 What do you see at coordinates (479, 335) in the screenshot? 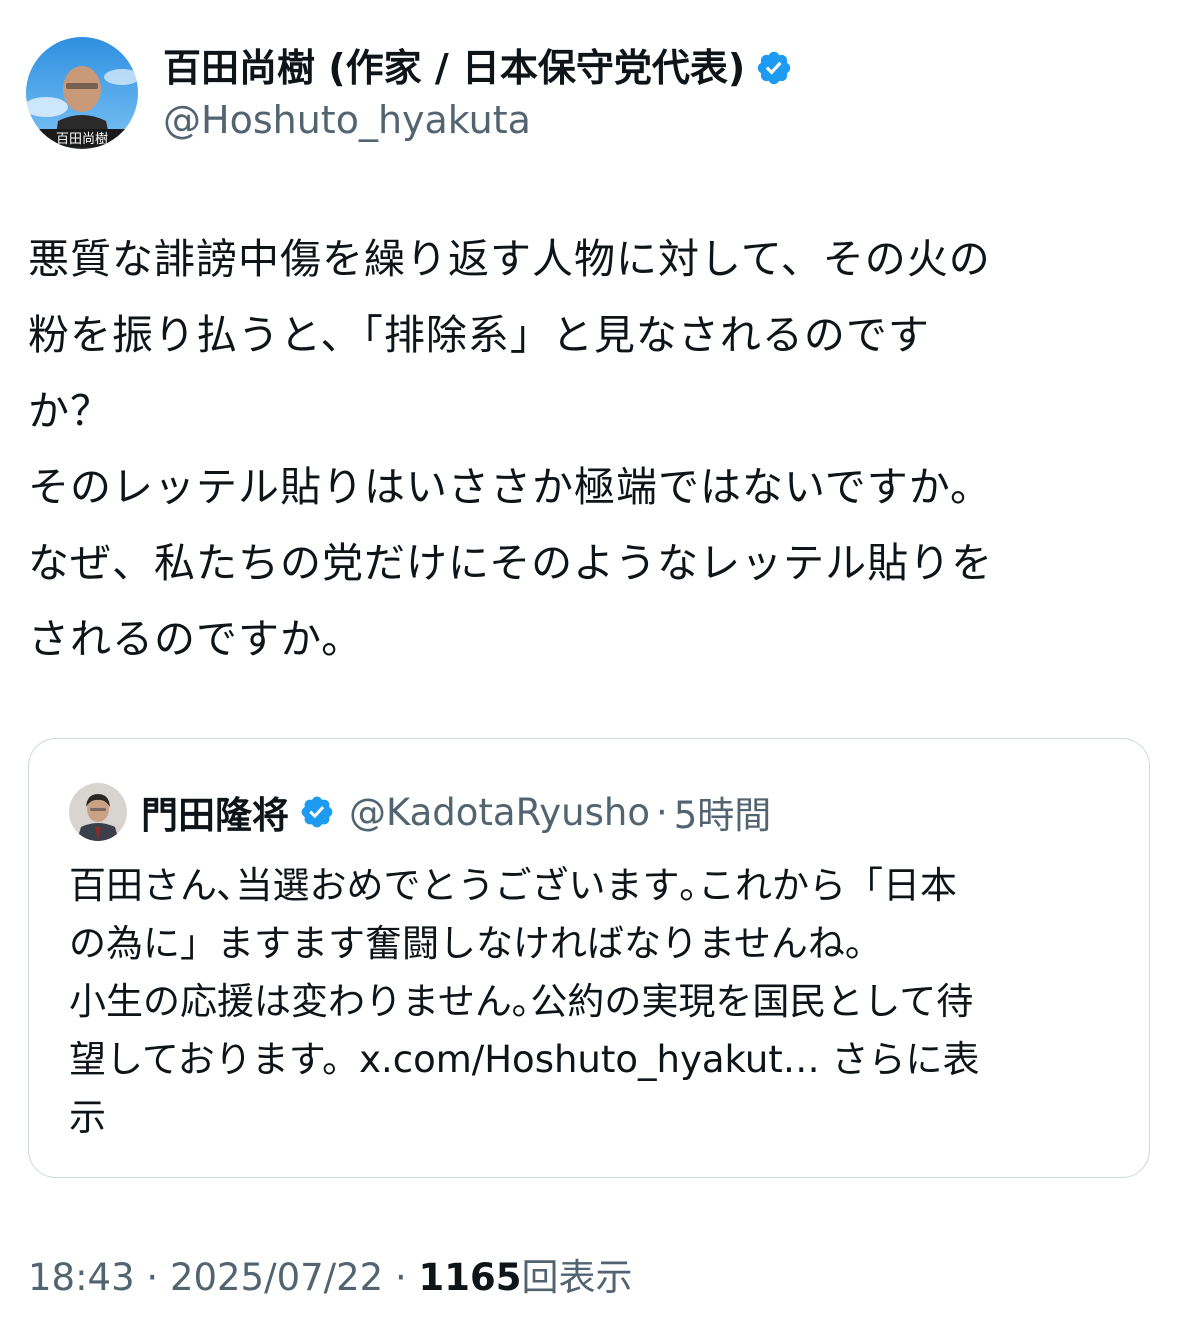
I see `tweet-line: 粉を振り払うと、「排除系」と見なされるのです` at bounding box center [479, 335].